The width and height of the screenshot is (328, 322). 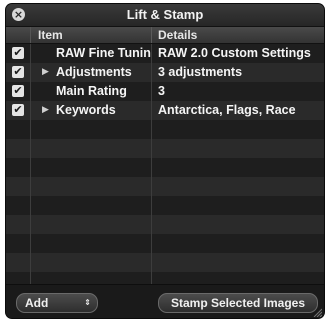 What do you see at coordinates (87, 302) in the screenshot?
I see `popup-arrows-icon: ⇕` at bounding box center [87, 302].